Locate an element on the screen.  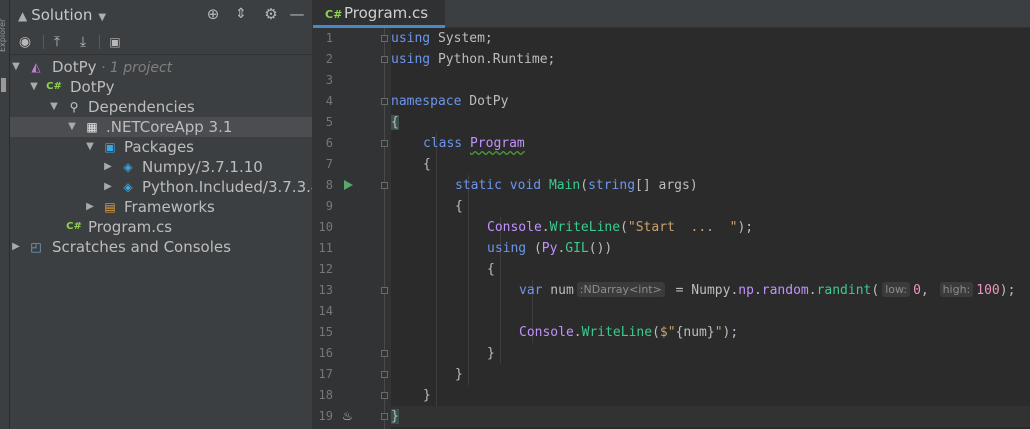
panel-title-dropdown: ▲ Solution ▼ is located at coordinates (62, 15).